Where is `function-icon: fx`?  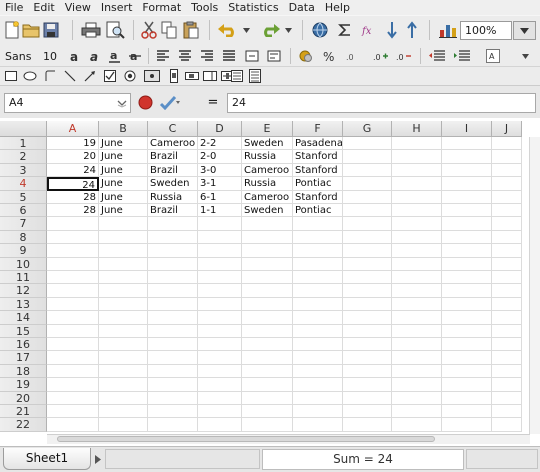 function-icon: fx is located at coordinates (370, 30).